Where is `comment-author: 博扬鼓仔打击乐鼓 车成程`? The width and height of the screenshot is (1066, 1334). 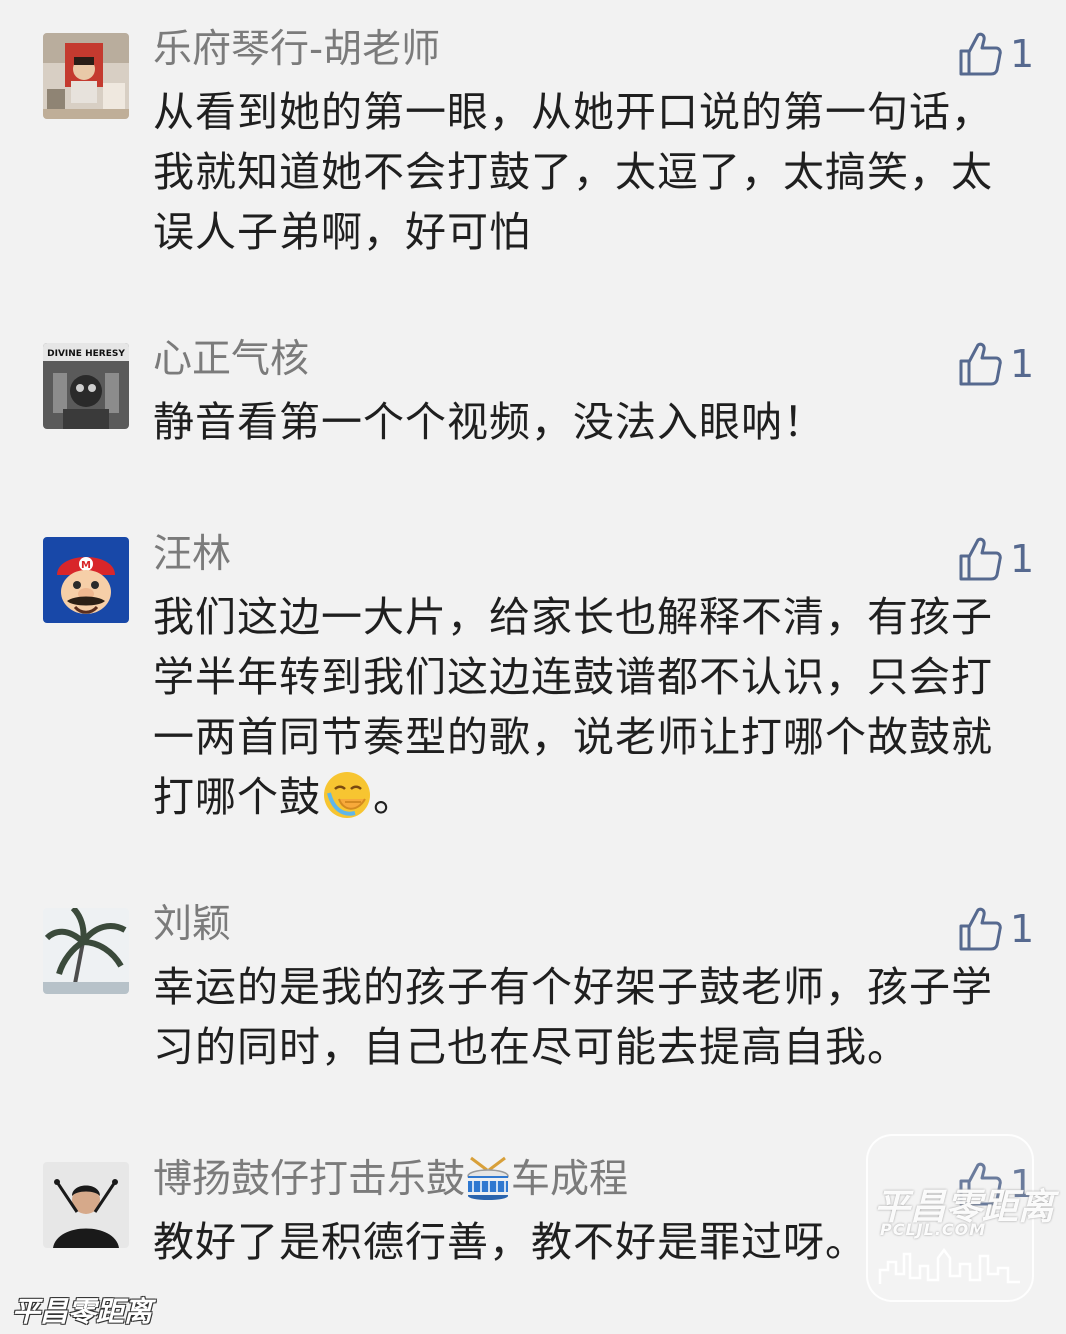 comment-author: 博扬鼓仔打击乐鼓 车成程 is located at coordinates (390, 1180).